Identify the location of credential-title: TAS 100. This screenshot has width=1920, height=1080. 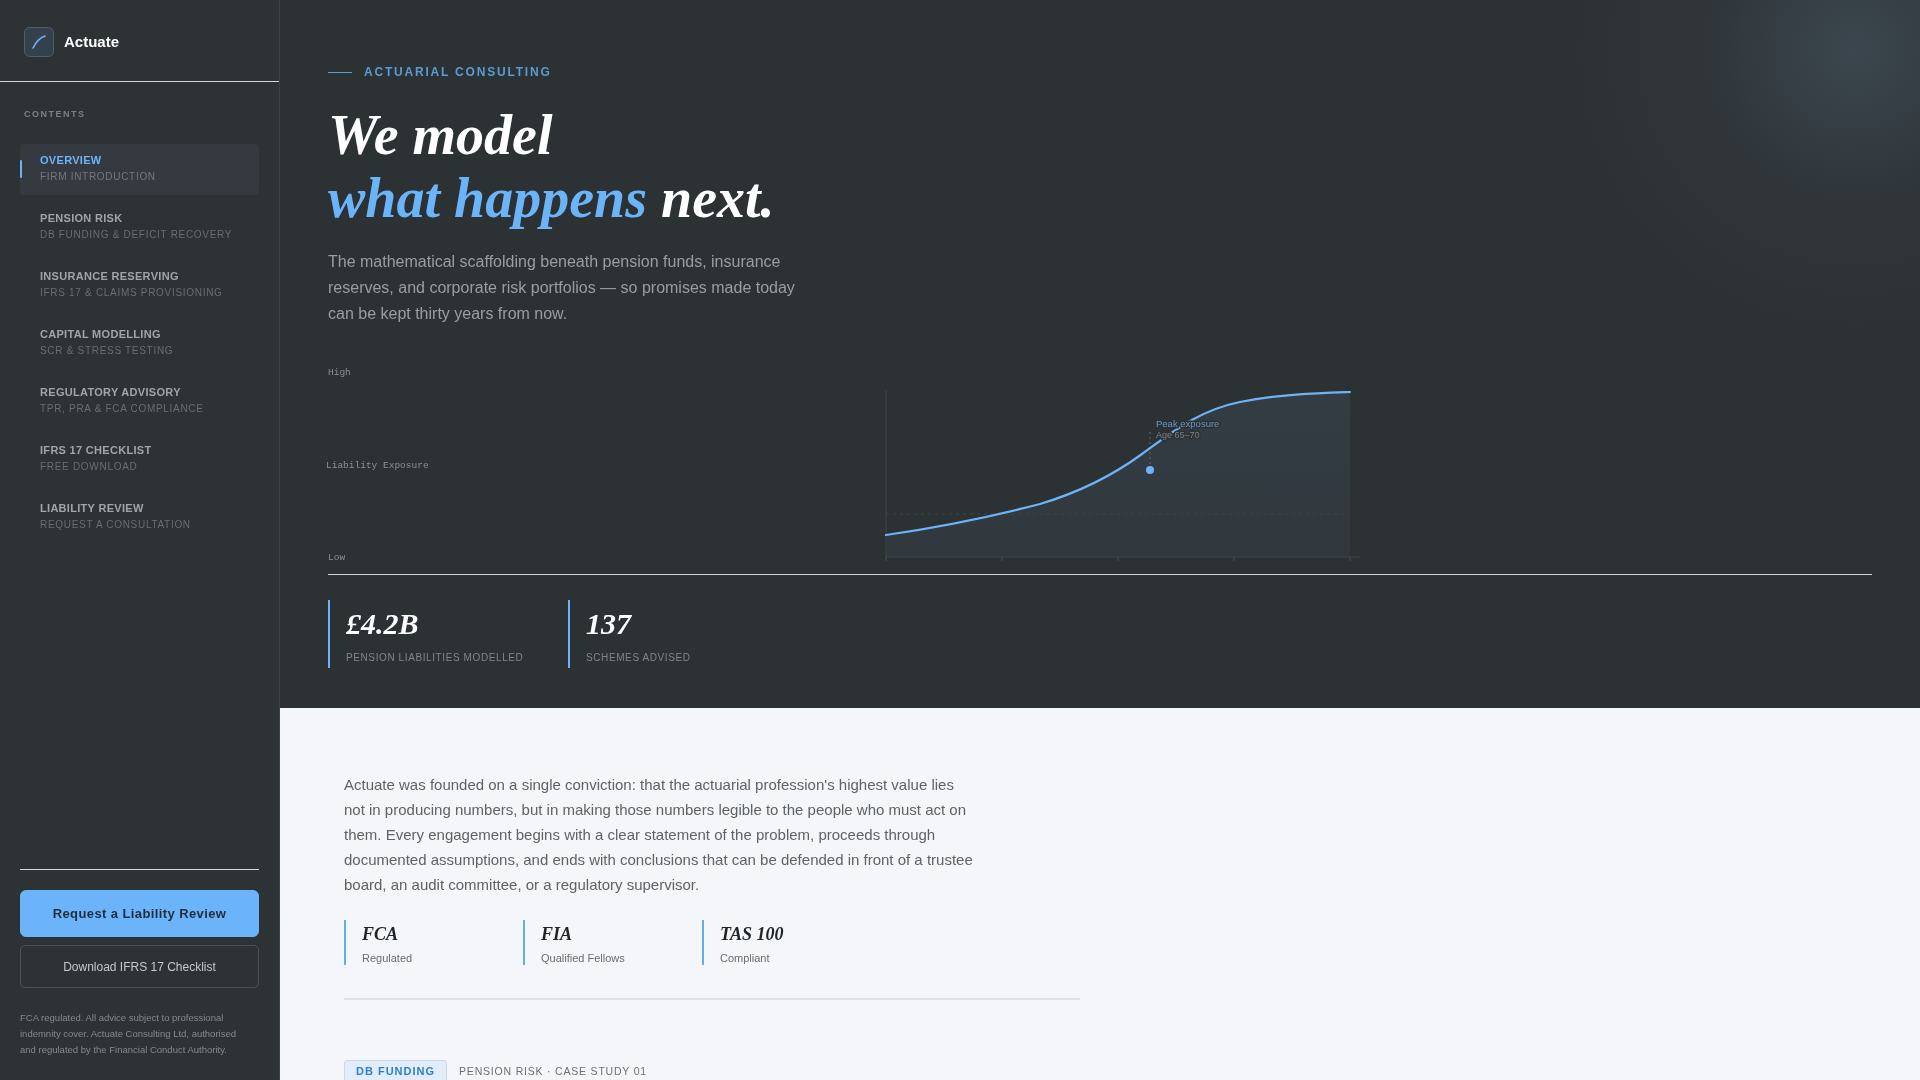
(752, 934).